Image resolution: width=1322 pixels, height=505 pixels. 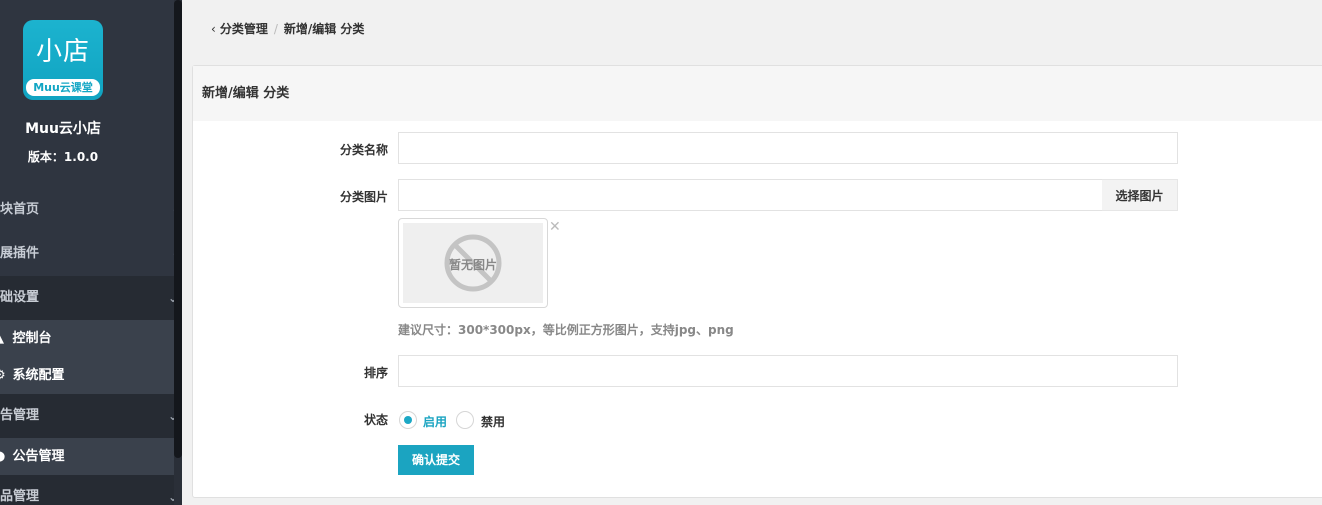 What do you see at coordinates (62, 52) in the screenshot?
I see `logo-text: 小店` at bounding box center [62, 52].